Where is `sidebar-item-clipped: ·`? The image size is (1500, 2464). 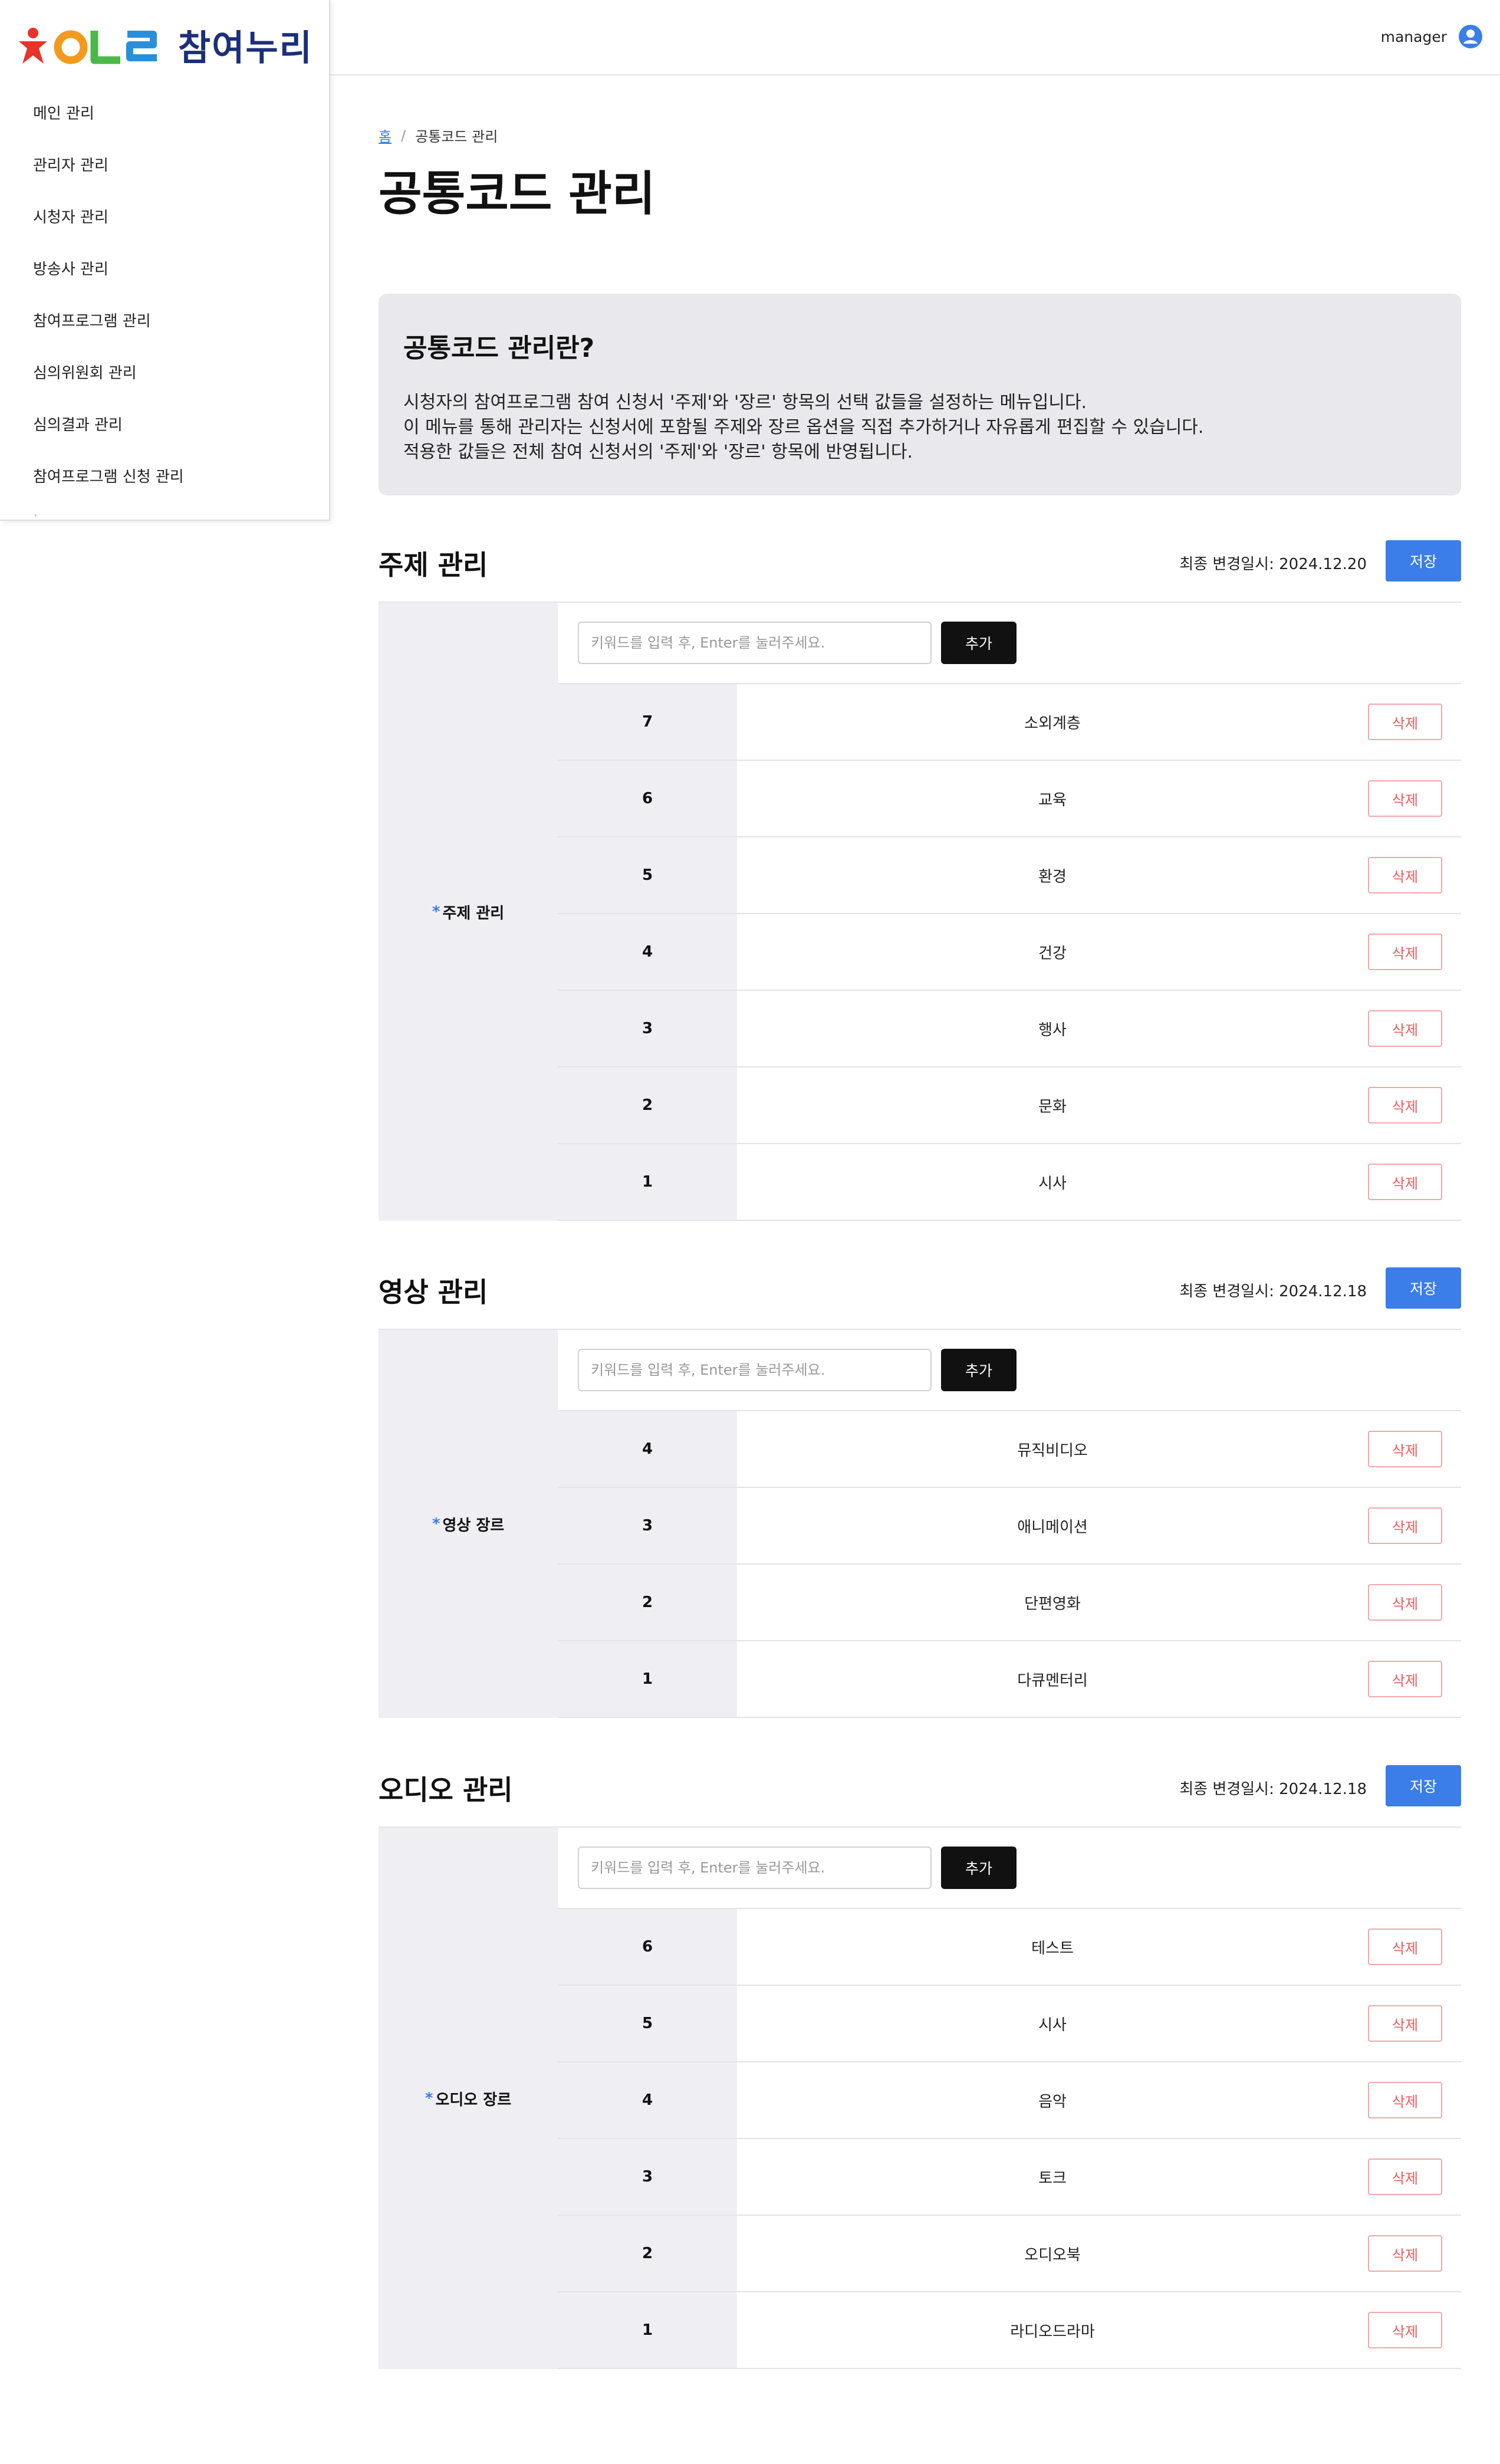 sidebar-item-clipped: · is located at coordinates (165, 511).